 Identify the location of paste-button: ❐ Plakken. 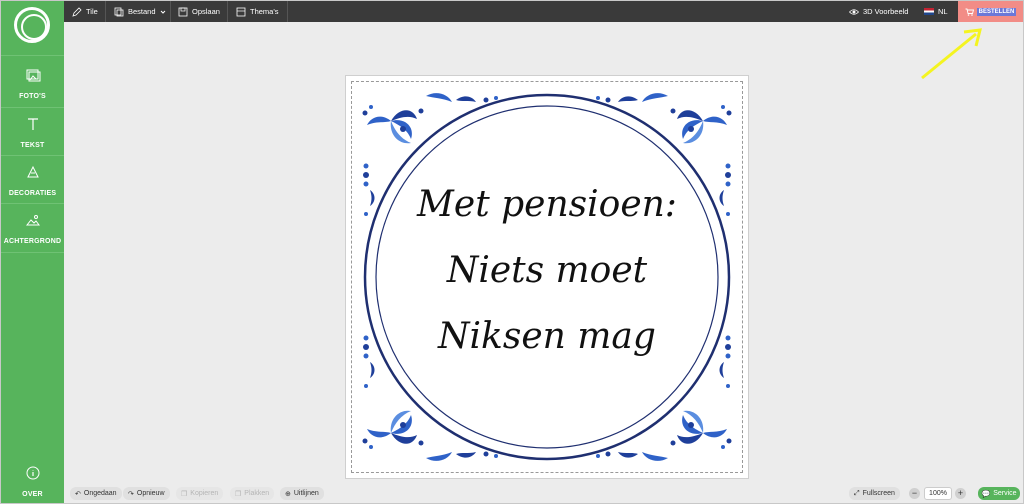
(252, 493).